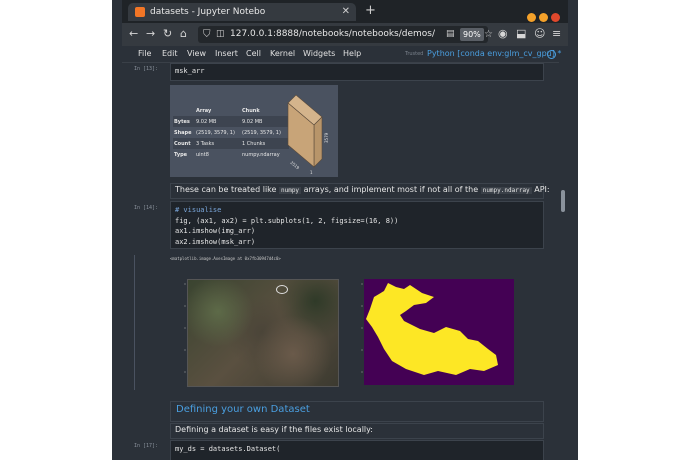 This screenshot has width=690, height=460. I want to click on table-cell: 3 Tasks, so click(205, 143).